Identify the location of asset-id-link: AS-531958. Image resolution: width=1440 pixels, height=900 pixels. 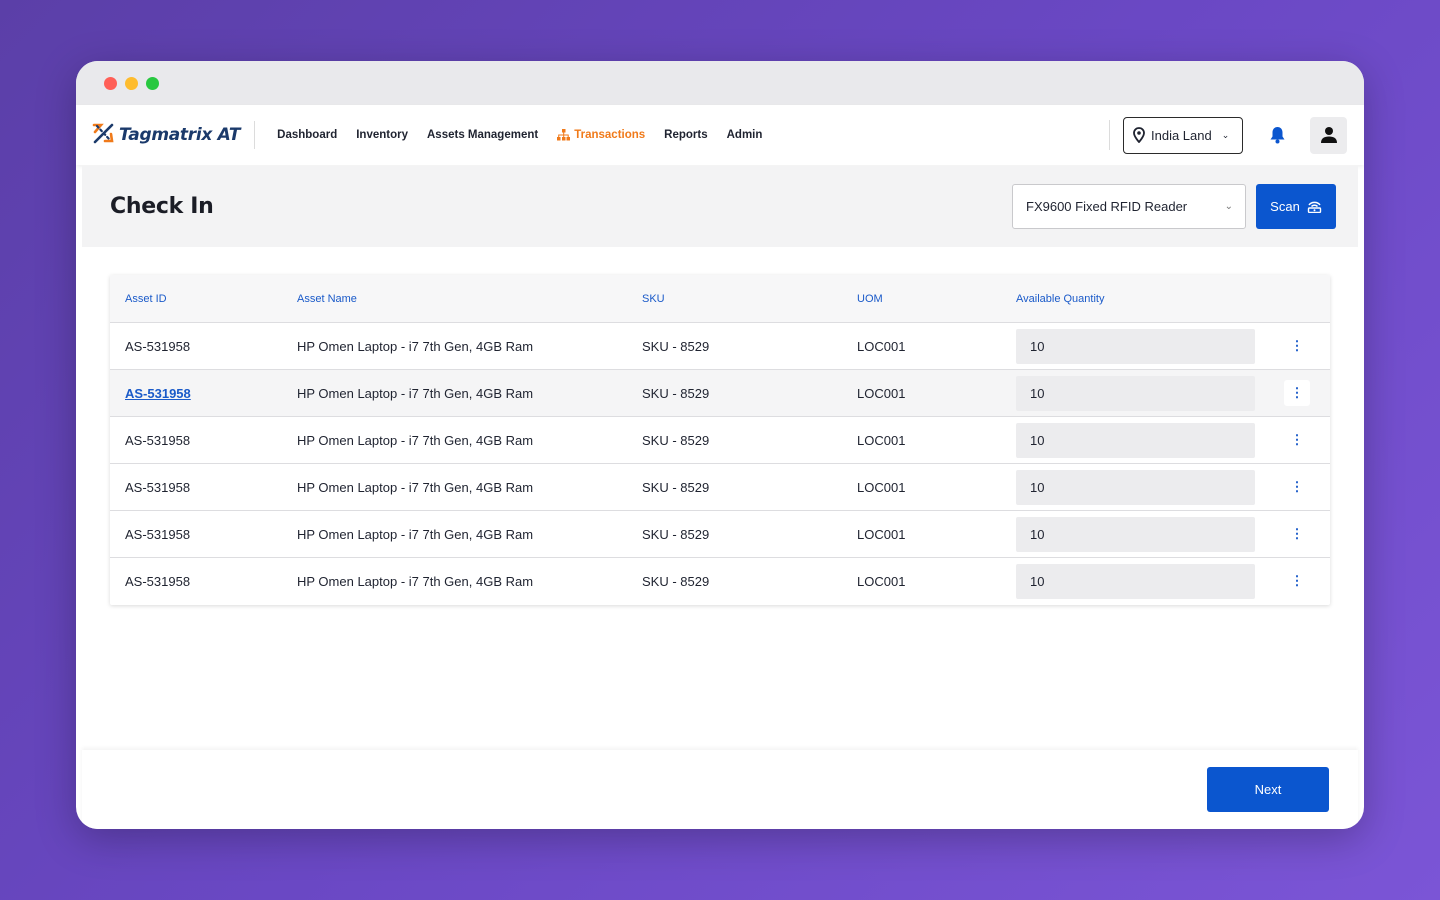
(158, 393).